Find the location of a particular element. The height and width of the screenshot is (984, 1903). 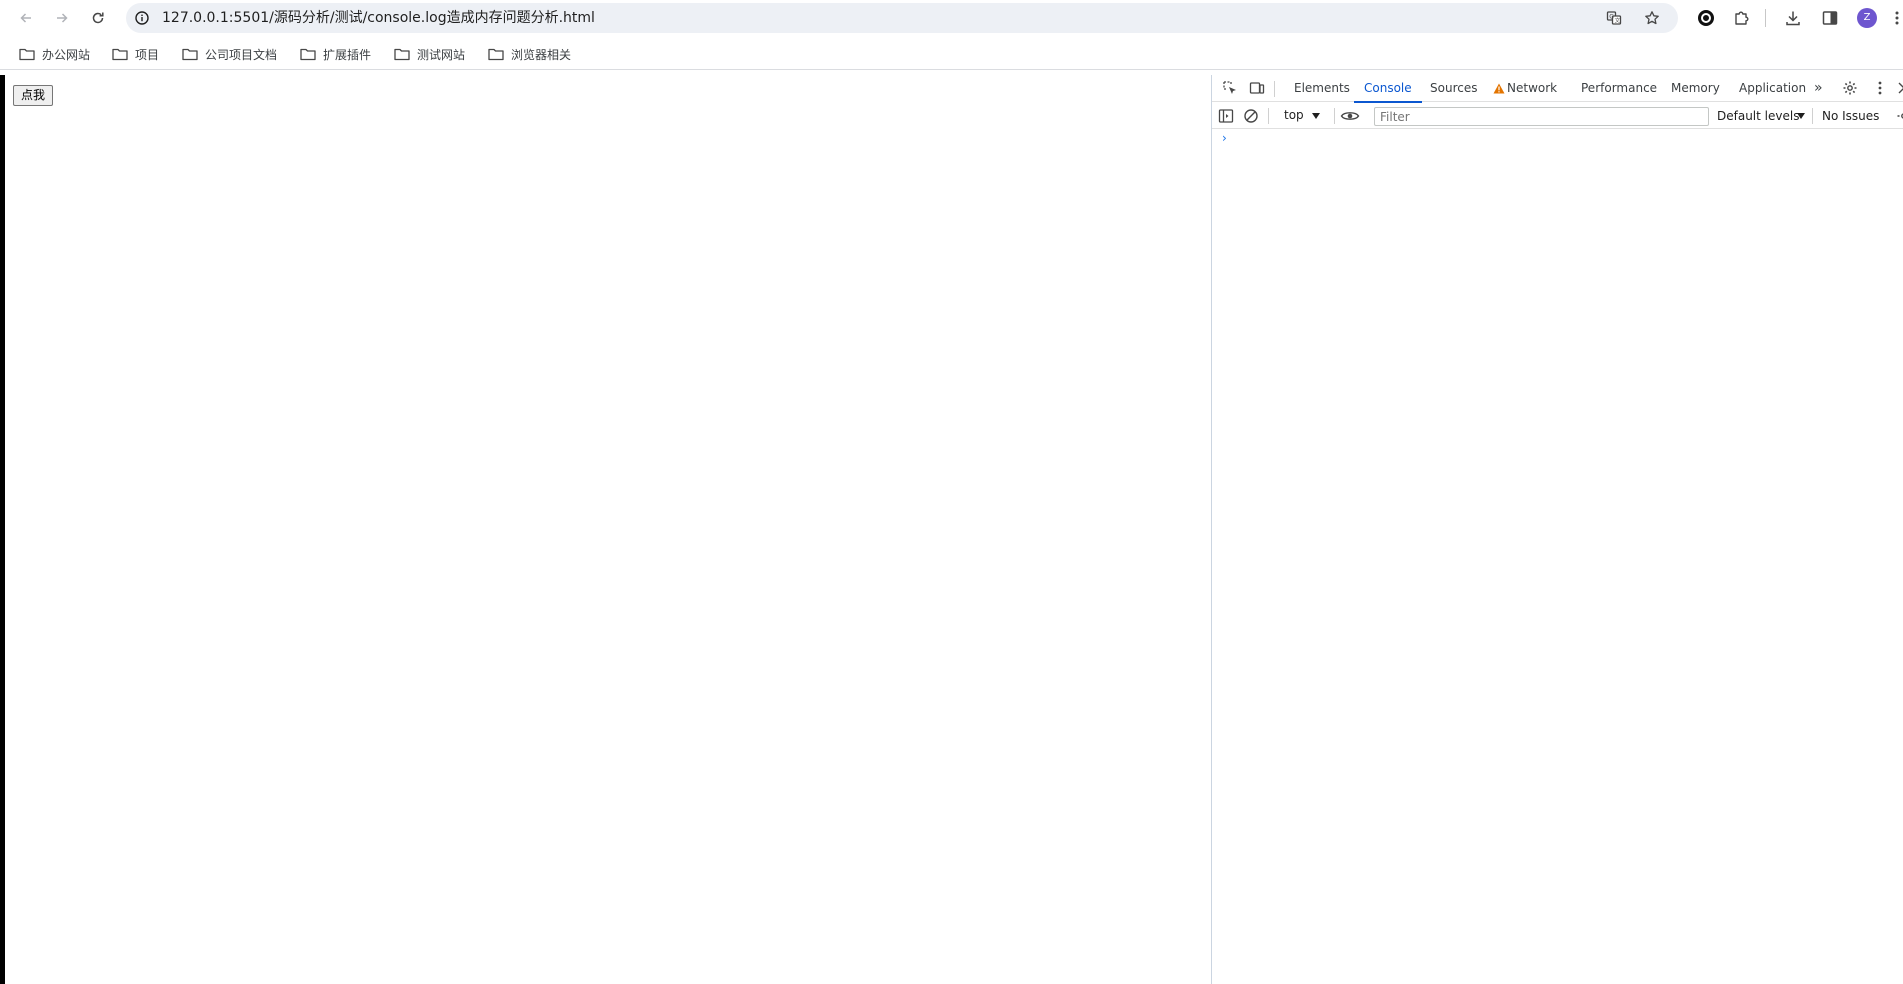

svg-text: 文 is located at coordinates (1618, 20).